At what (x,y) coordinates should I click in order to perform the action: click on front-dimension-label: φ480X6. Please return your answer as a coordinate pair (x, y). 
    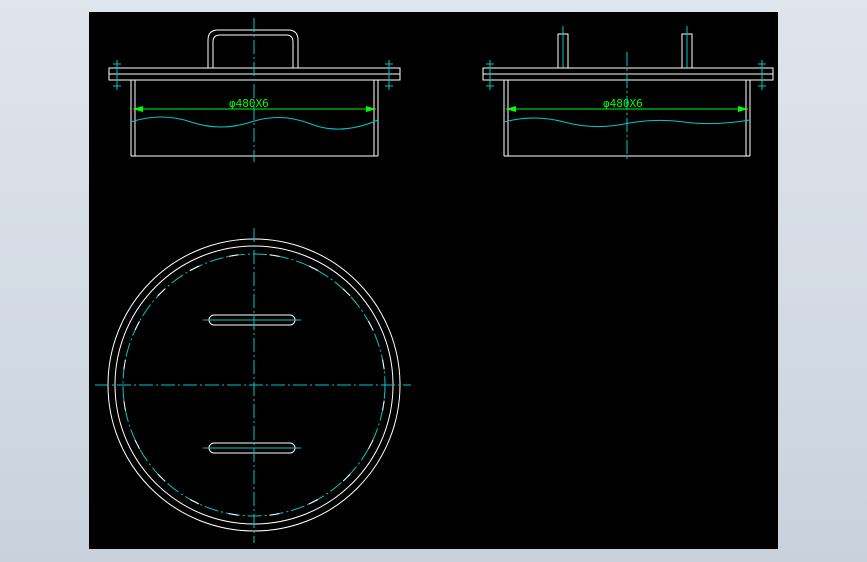
    Looking at the image, I should click on (249, 103).